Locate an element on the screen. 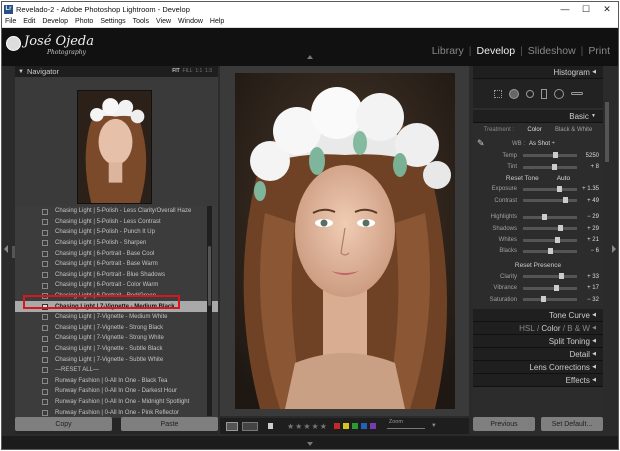 The width and height of the screenshot is (620, 451). shadows-slider is located at coordinates (550, 228).